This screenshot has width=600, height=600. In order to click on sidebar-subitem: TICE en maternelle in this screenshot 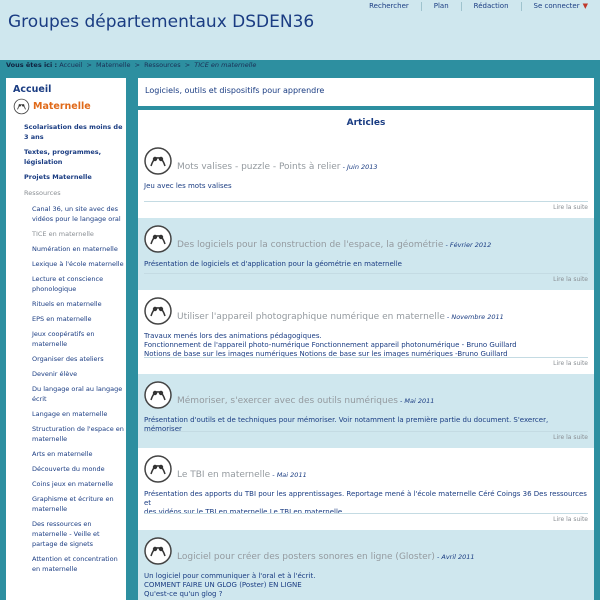, I will do `click(78, 234)`.